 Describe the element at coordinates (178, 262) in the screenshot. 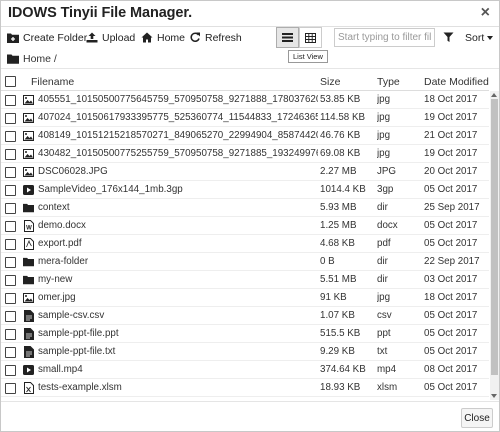

I see `file-name: mera-folder` at that location.